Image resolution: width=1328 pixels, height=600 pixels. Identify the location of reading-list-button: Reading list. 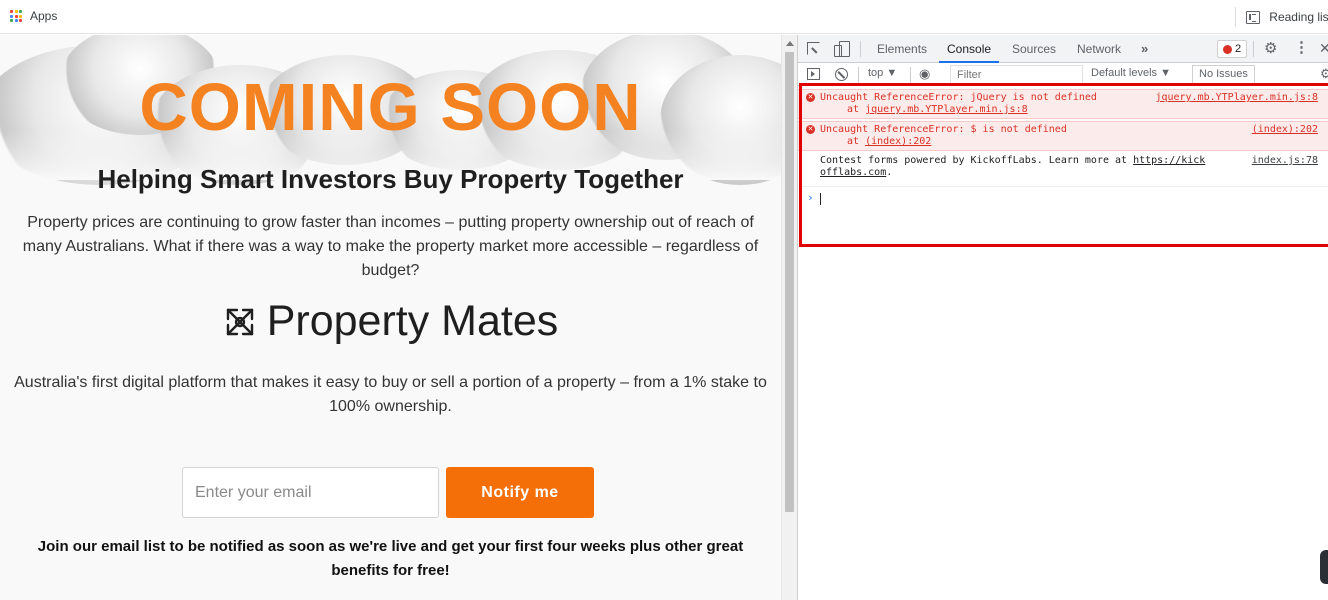
(1281, 17).